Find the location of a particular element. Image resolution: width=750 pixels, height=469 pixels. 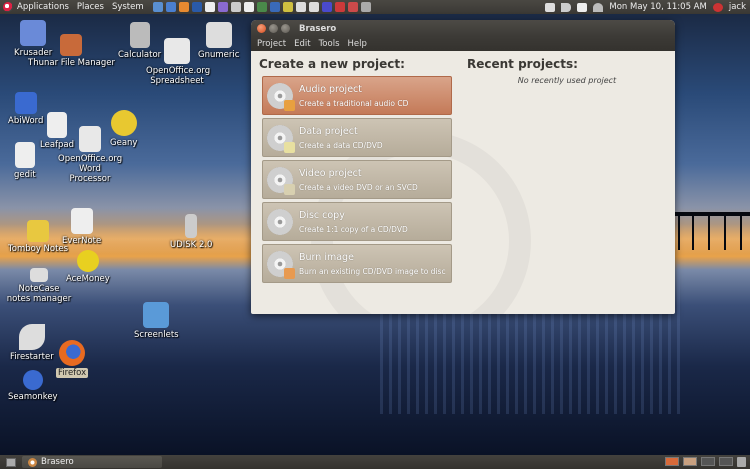

desktop-icon-screenlets: Screenlets is located at coordinates (156, 321).